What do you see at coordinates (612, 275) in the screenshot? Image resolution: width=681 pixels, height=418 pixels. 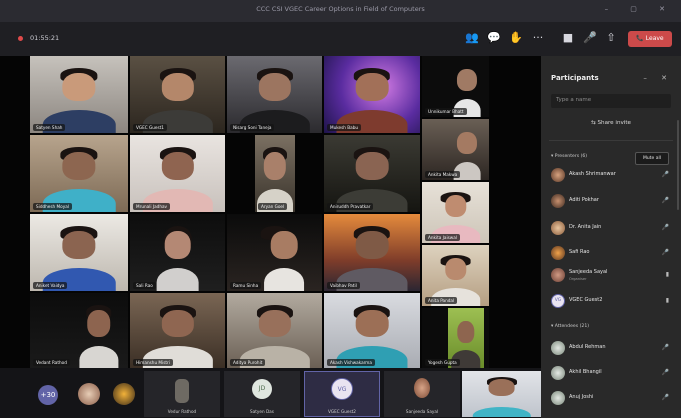 I see `participant-row: Sanjeeda Sayal Organiser ▮` at bounding box center [612, 275].